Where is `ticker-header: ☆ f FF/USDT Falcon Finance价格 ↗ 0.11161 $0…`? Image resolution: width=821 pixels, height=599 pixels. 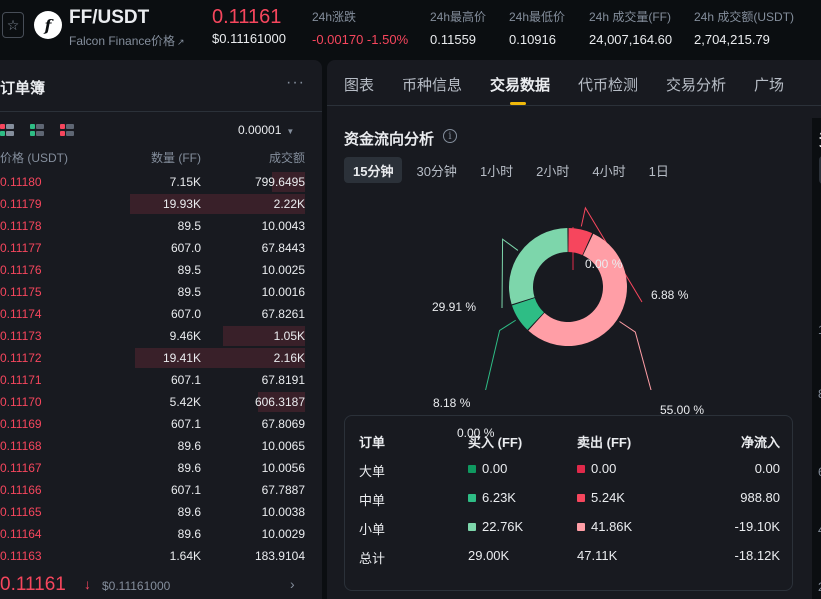 ticker-header: ☆ f FF/USDT Falcon Finance价格 ↗ 0.11161 $0… is located at coordinates (410, 27).